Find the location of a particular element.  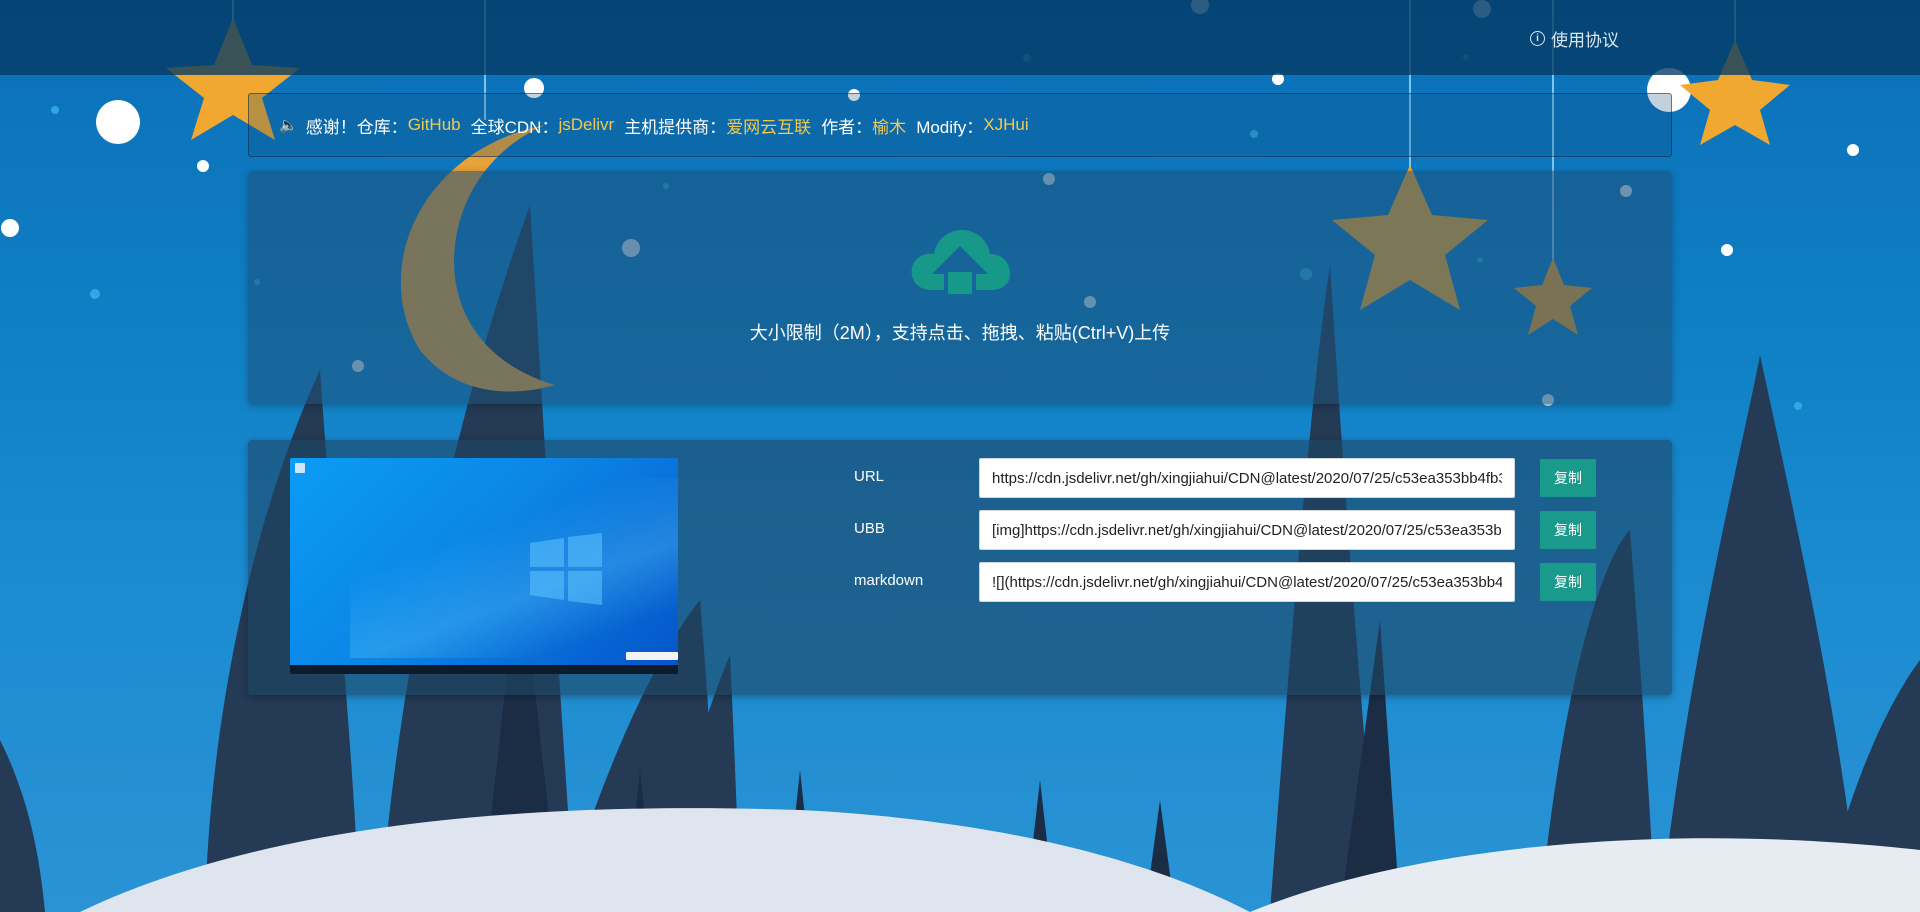

url-label: URL is located at coordinates (869, 476).